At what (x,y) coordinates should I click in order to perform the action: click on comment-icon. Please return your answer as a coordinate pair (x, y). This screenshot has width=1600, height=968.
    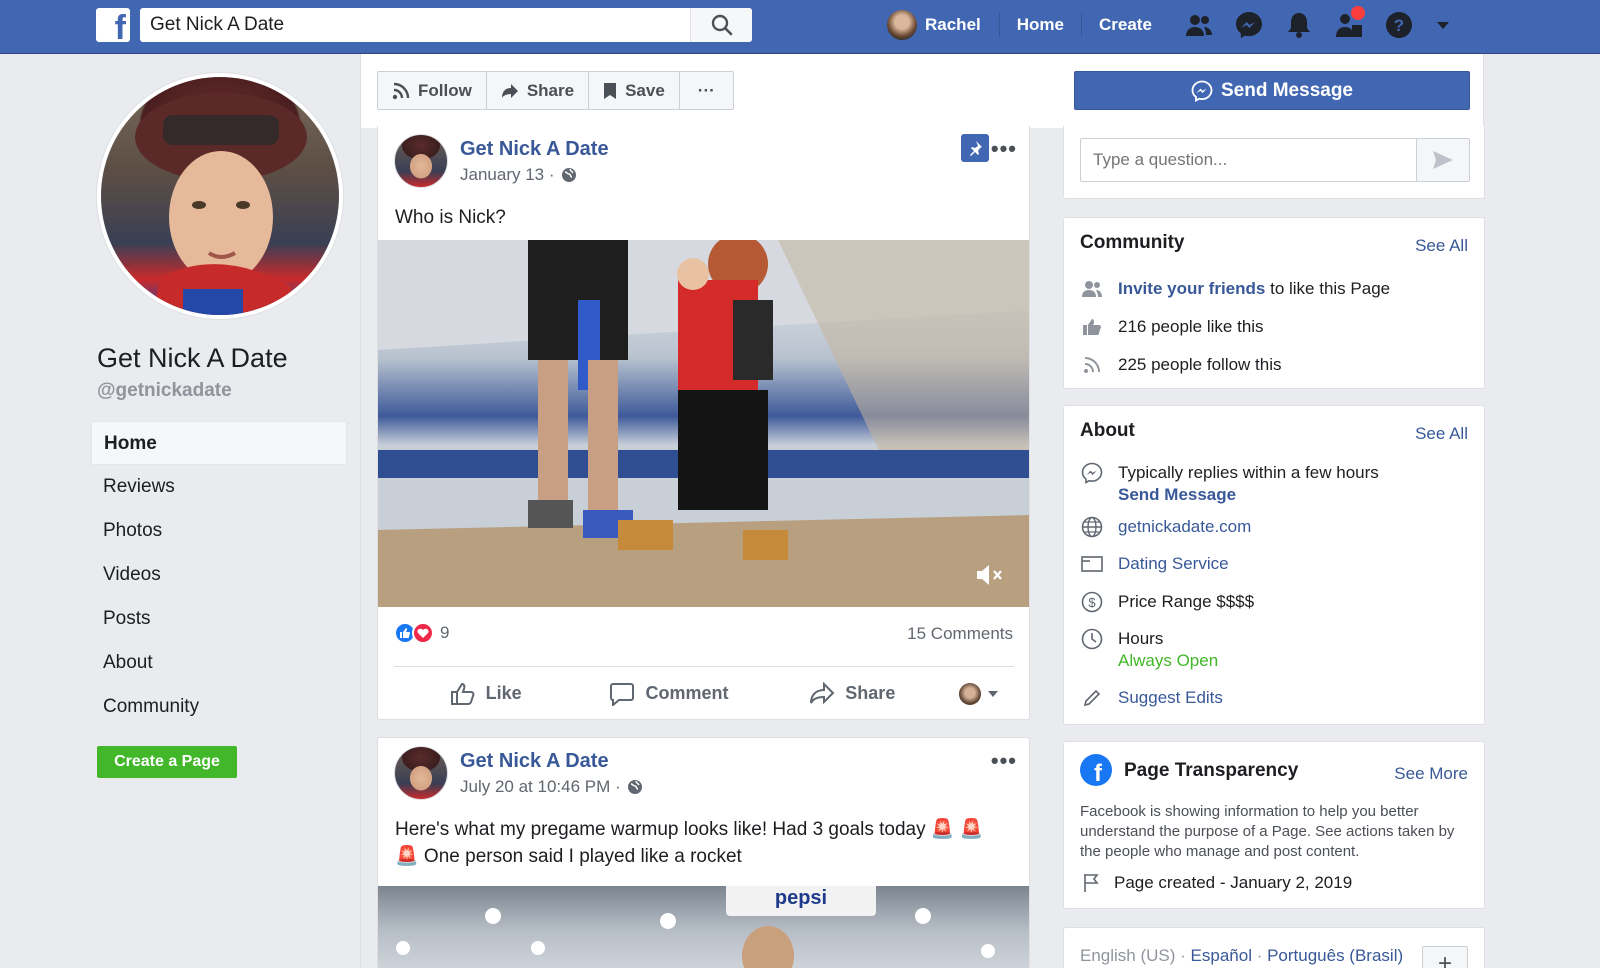
    Looking at the image, I should click on (622, 694).